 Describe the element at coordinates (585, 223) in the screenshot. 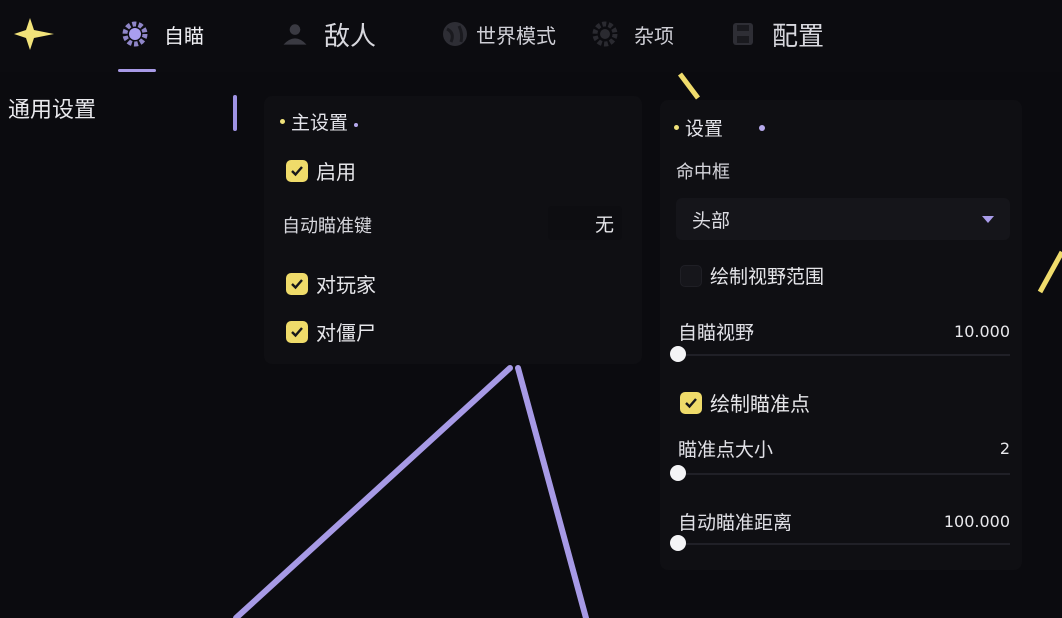

I see `hotkey-button: 无` at that location.